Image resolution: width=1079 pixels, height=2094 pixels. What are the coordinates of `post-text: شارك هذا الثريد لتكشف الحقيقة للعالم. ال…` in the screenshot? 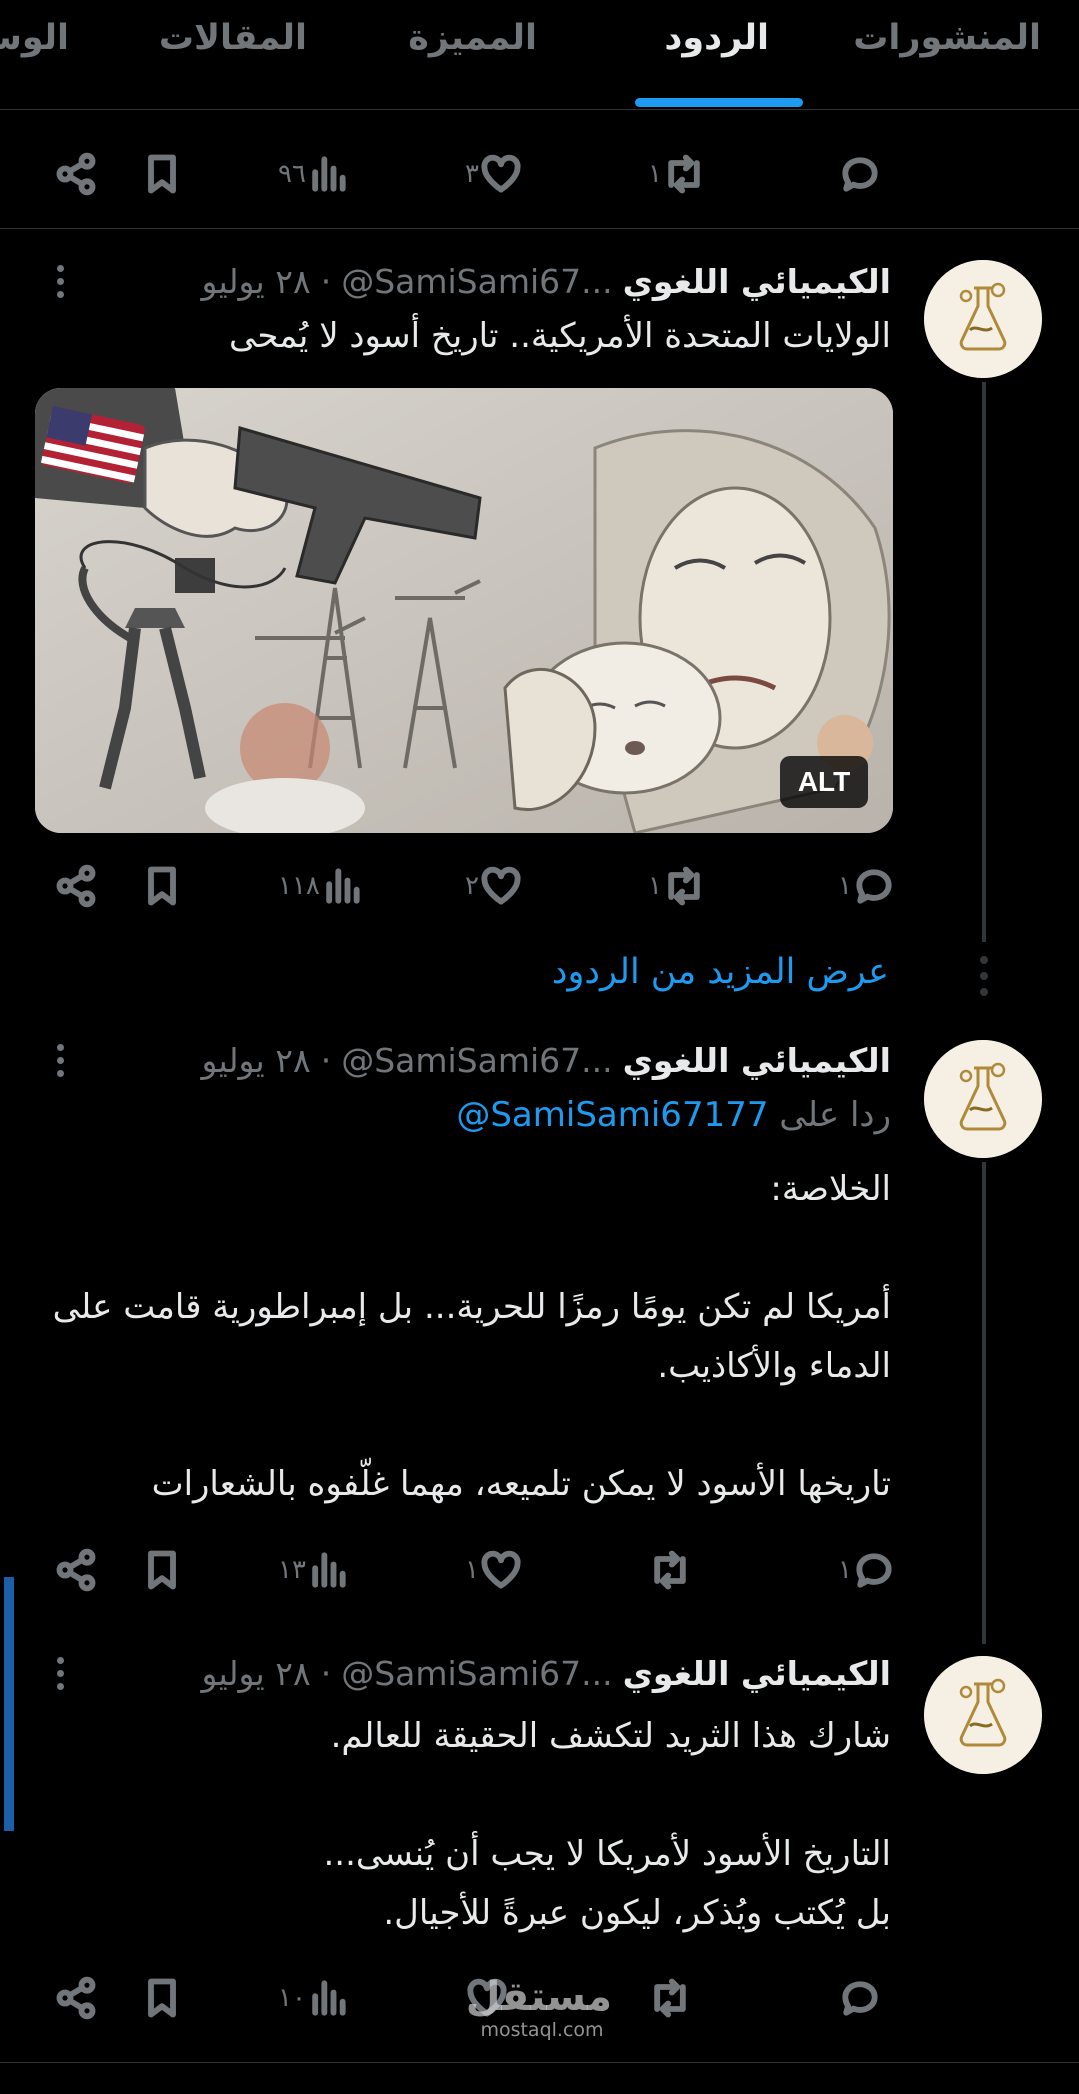 It's located at (607, 1824).